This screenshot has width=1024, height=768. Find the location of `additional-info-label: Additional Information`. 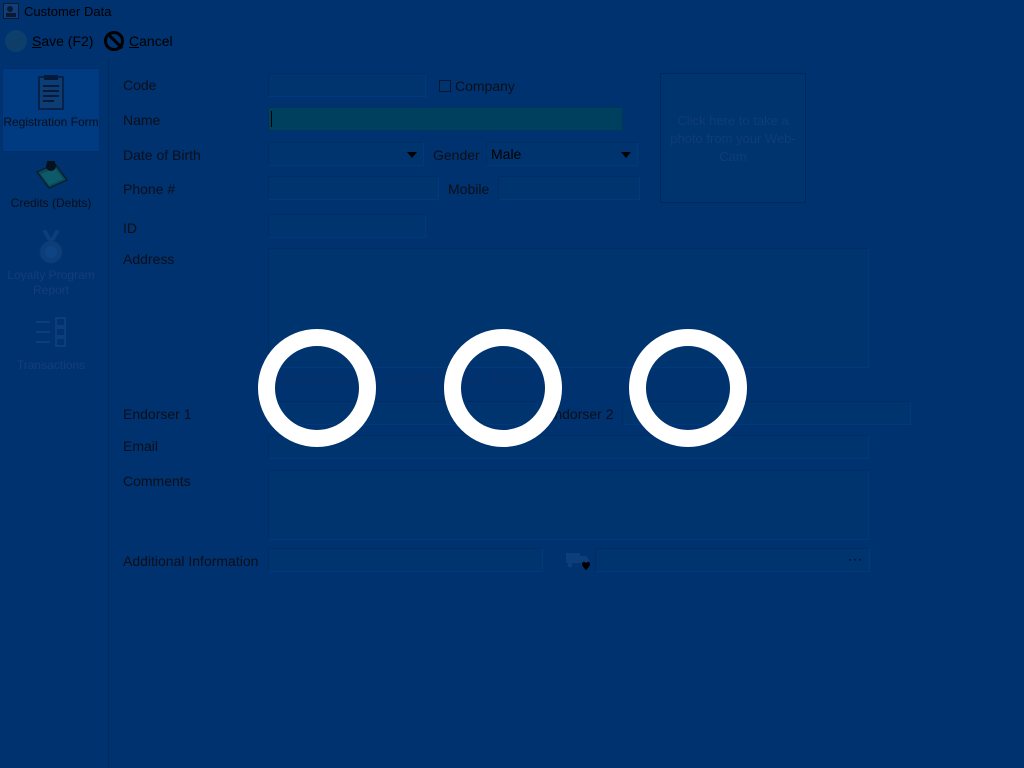

additional-info-label: Additional Information is located at coordinates (191, 561).